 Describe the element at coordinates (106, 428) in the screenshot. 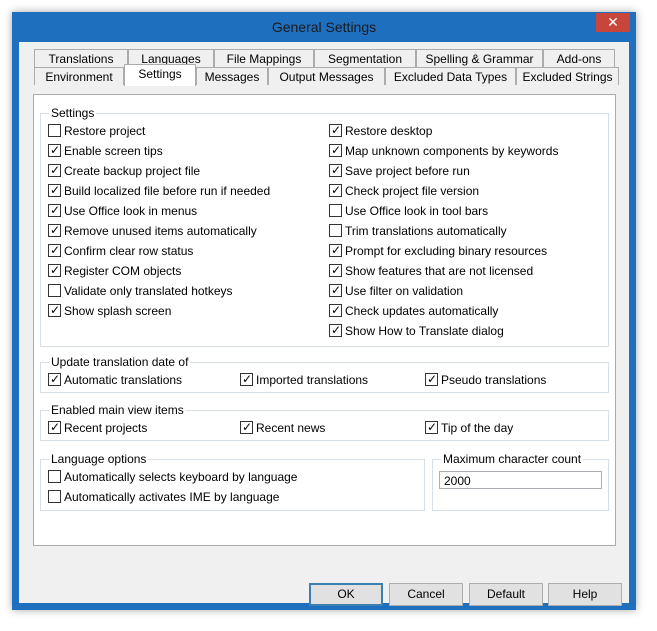

I see `checkbox-label: Recent projects` at that location.